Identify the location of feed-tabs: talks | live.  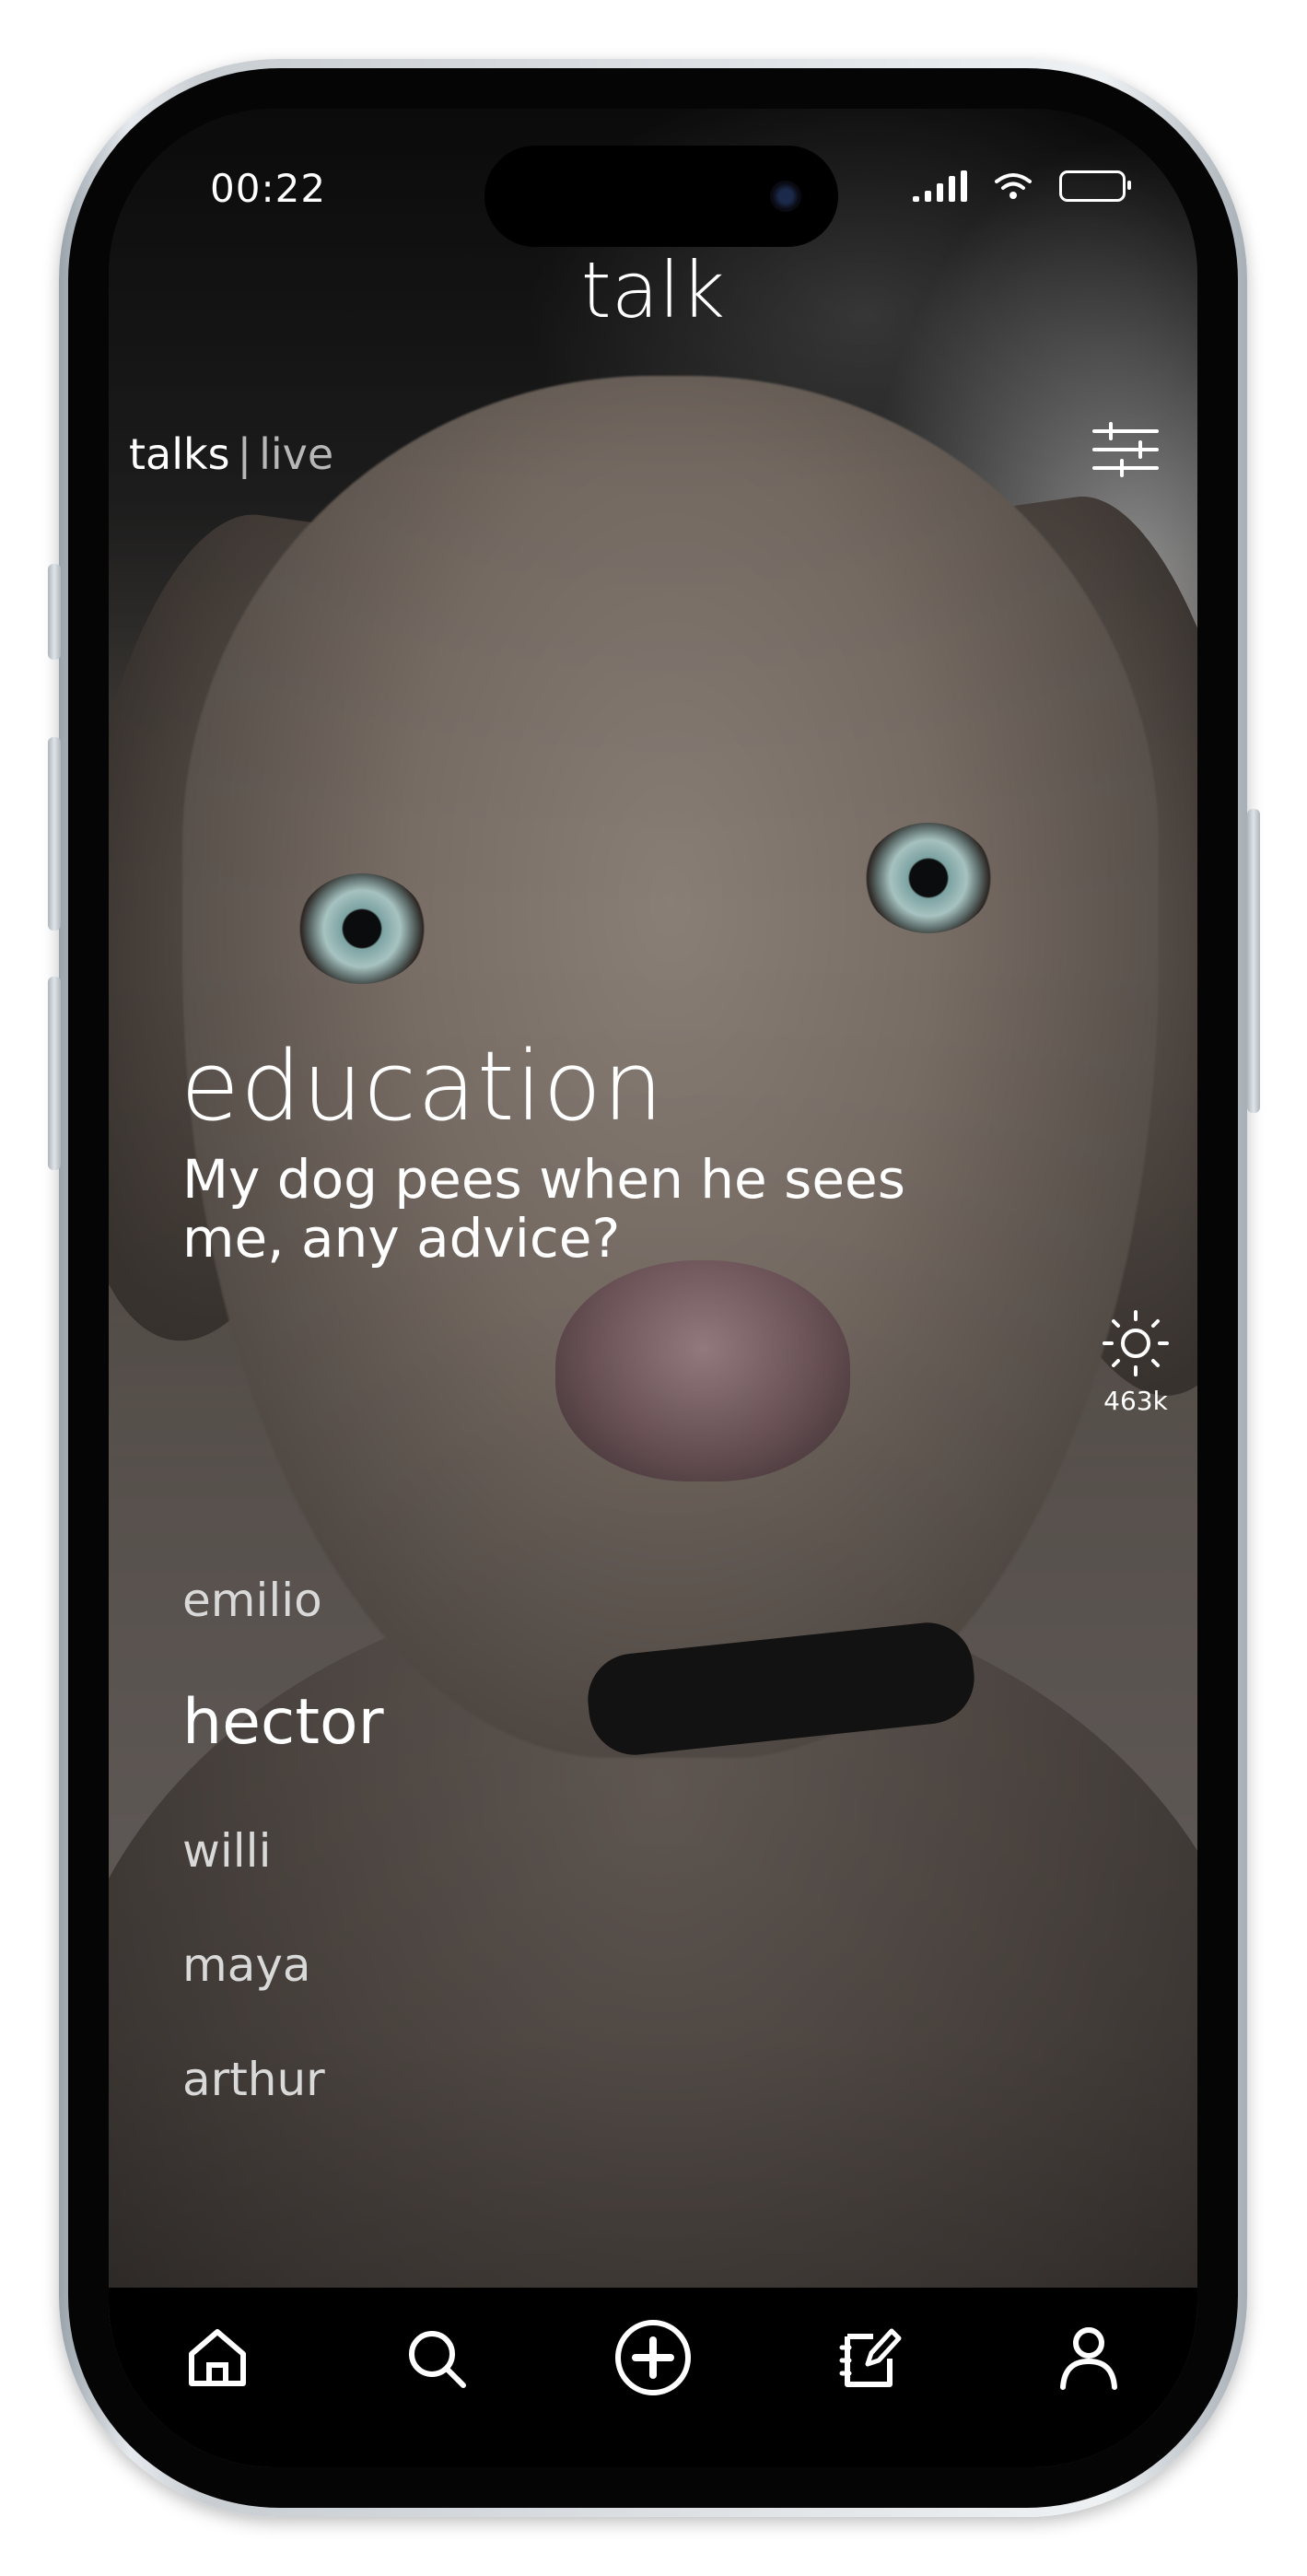
(231, 454).